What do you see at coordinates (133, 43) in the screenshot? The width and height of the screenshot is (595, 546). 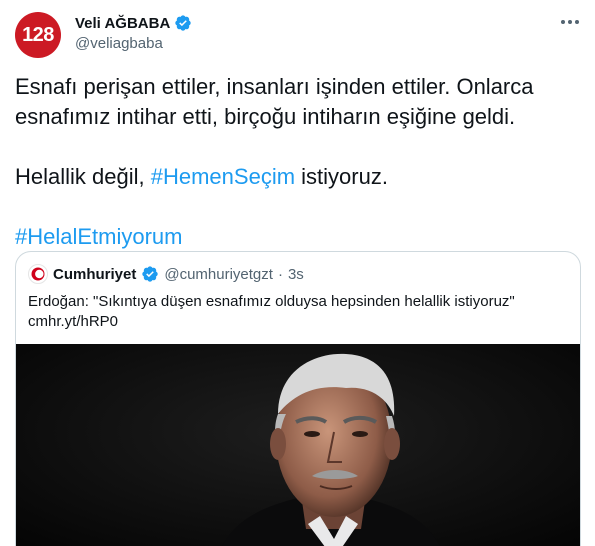 I see `author-handle: @veliagbaba` at bounding box center [133, 43].